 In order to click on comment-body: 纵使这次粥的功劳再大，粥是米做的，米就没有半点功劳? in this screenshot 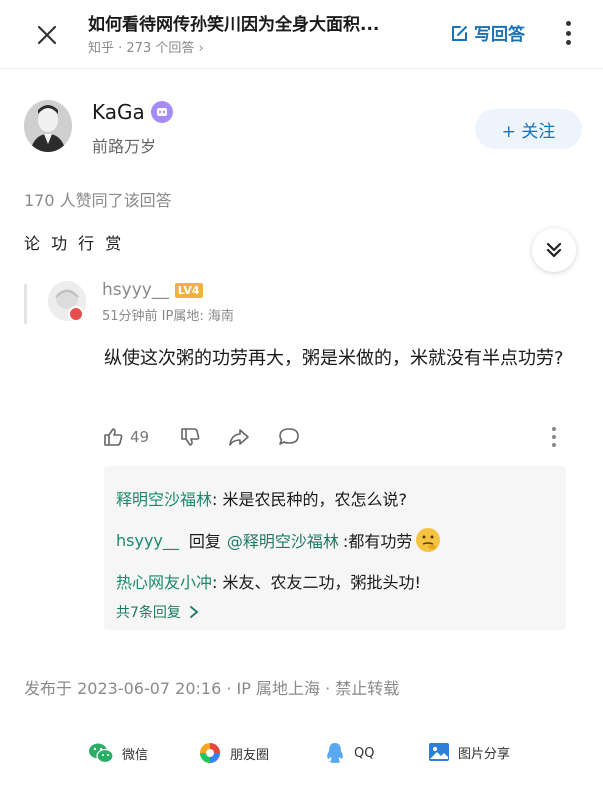, I will do `click(334, 358)`.